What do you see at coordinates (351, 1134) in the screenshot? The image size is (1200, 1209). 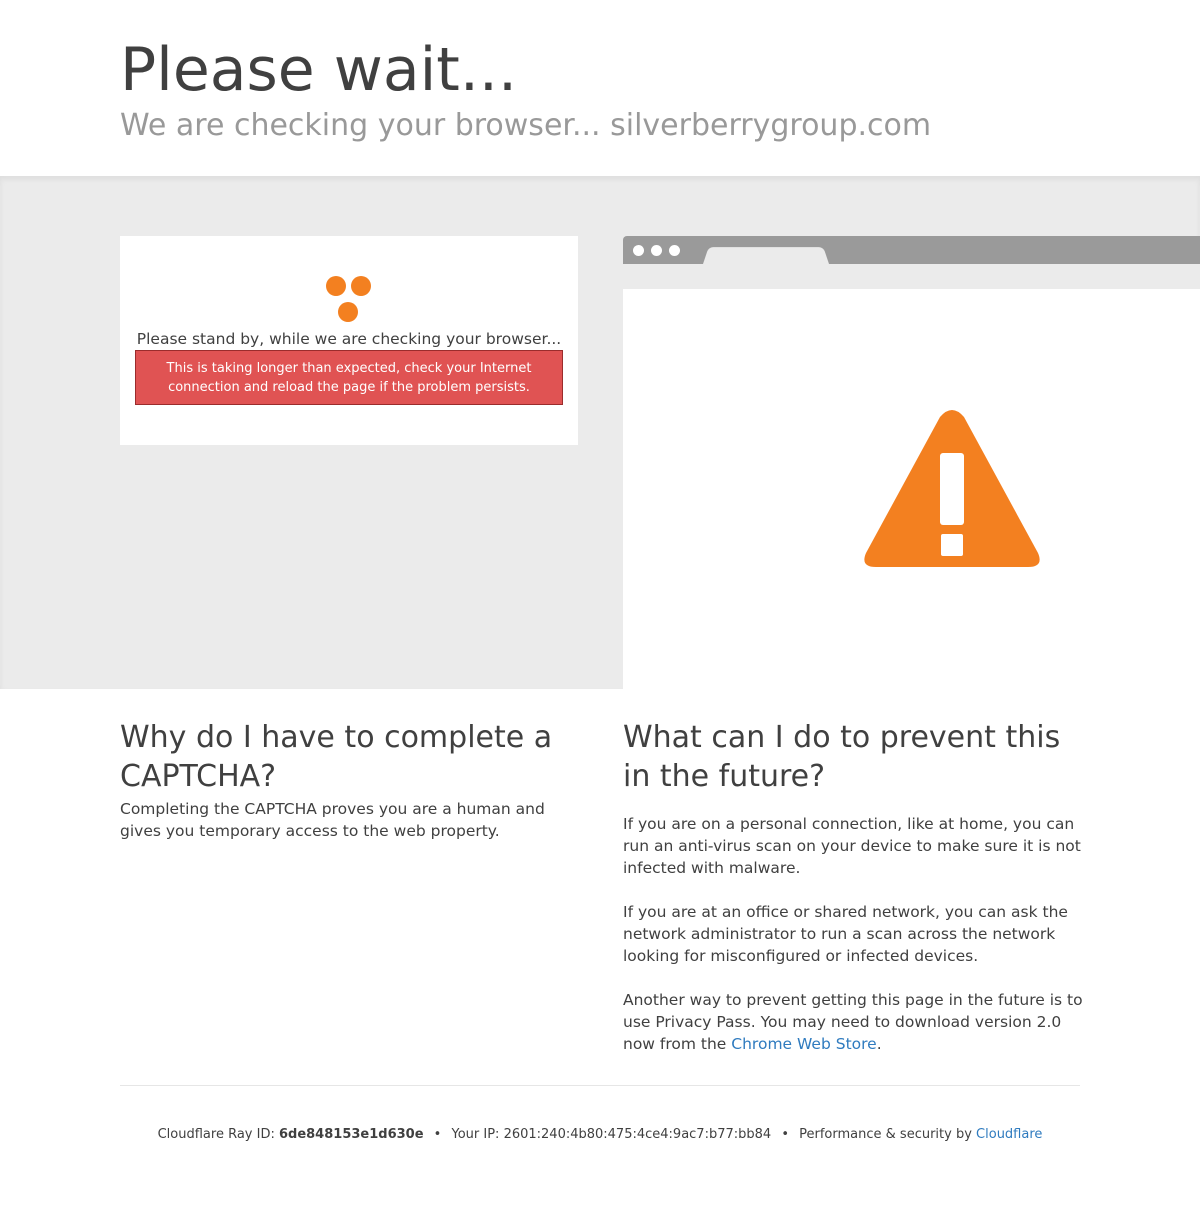 I see `ray-id-value: 6de848153e1d630e` at bounding box center [351, 1134].